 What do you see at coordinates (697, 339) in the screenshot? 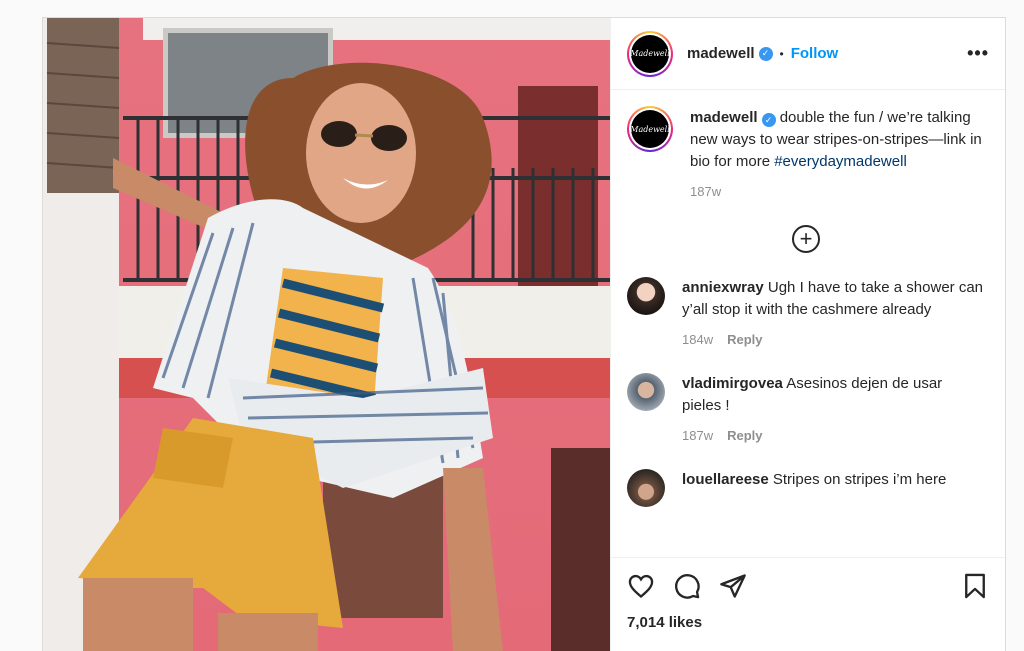
I see `comment-time: 184w` at bounding box center [697, 339].